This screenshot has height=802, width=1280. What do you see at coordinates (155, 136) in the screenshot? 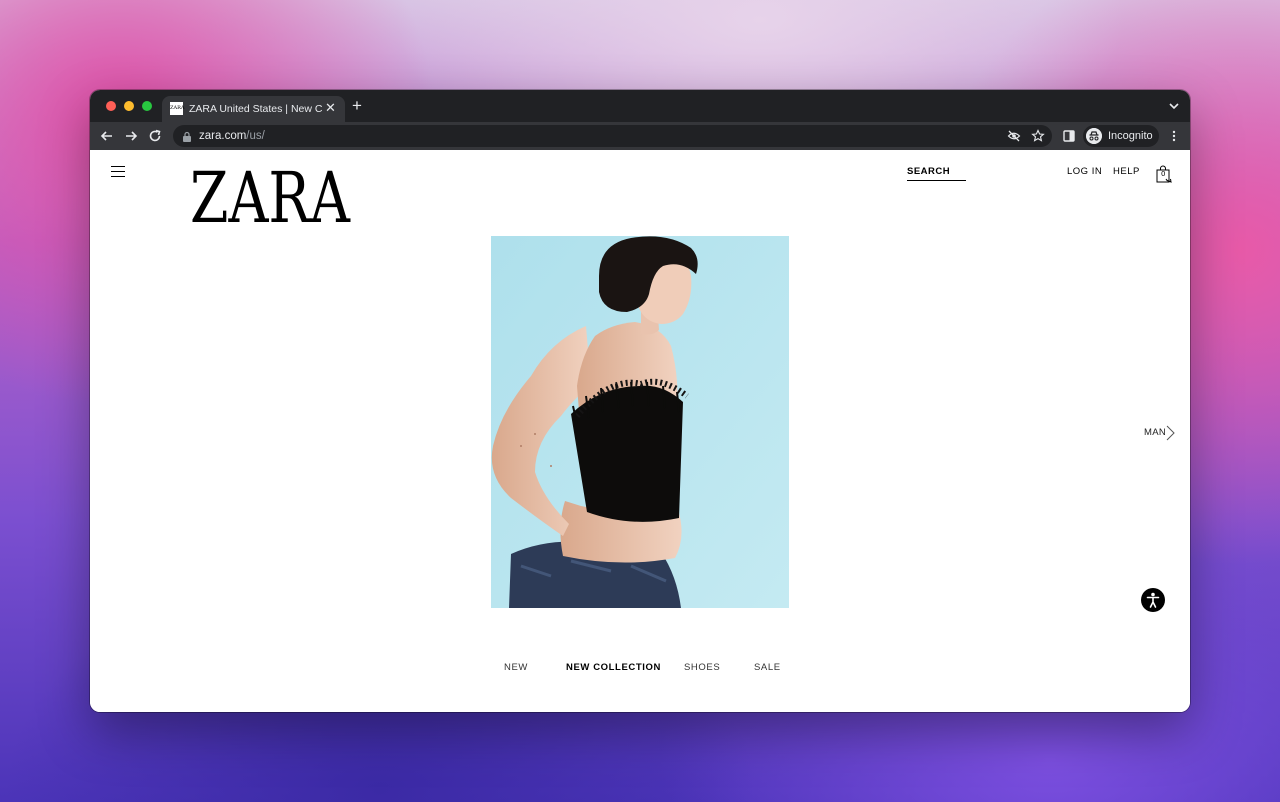
I see `reload-icon` at bounding box center [155, 136].